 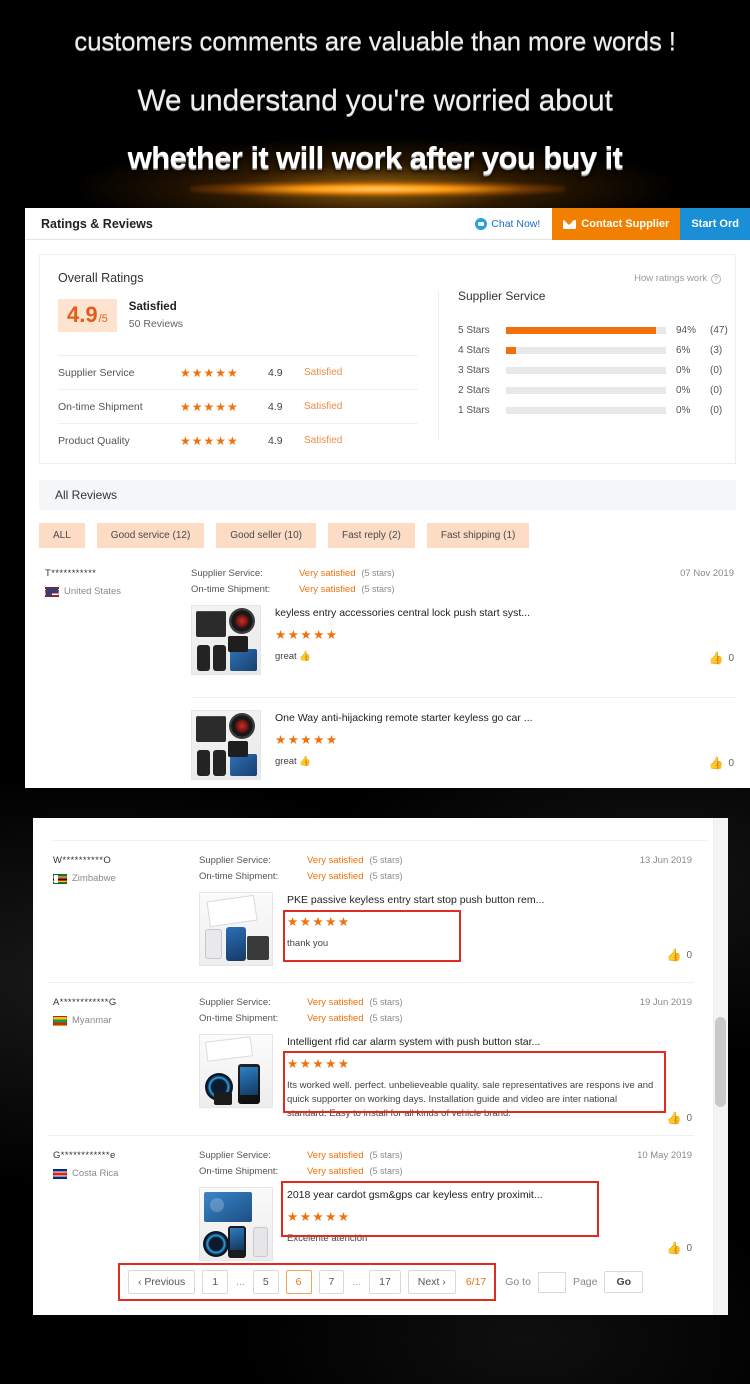 I want to click on metric-stars-icon: ★★★★★, so click(x=209, y=372).